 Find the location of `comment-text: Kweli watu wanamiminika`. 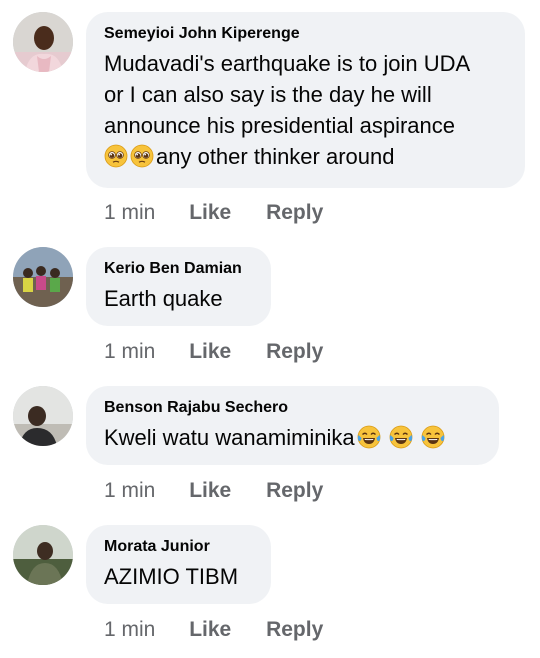

comment-text: Kweli watu wanamiminika is located at coordinates (291, 437).